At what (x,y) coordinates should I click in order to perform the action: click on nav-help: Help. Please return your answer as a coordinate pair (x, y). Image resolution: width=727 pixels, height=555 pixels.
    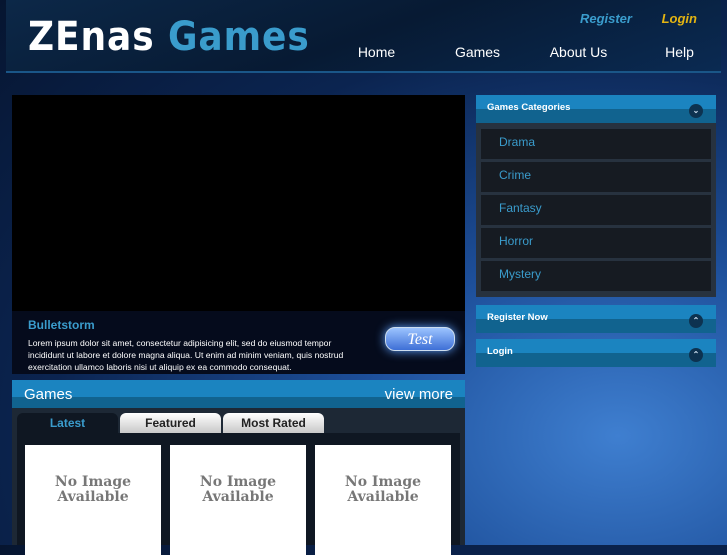
    Looking at the image, I should click on (678, 52).